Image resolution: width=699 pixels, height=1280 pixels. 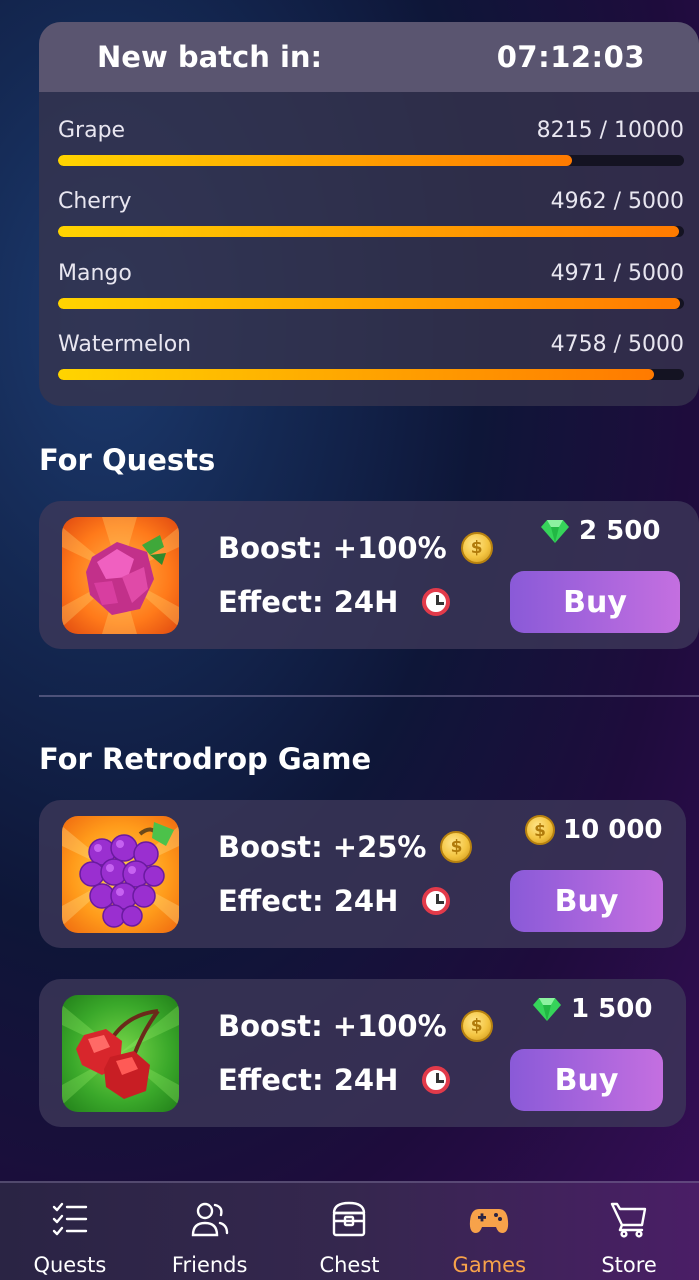 I want to click on fruit-name: Grape, so click(x=92, y=130).